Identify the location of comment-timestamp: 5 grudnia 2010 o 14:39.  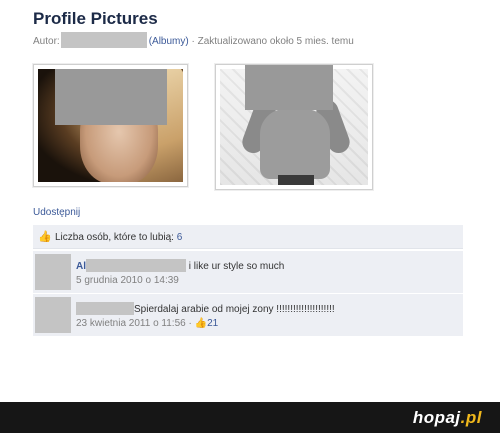
(127, 280).